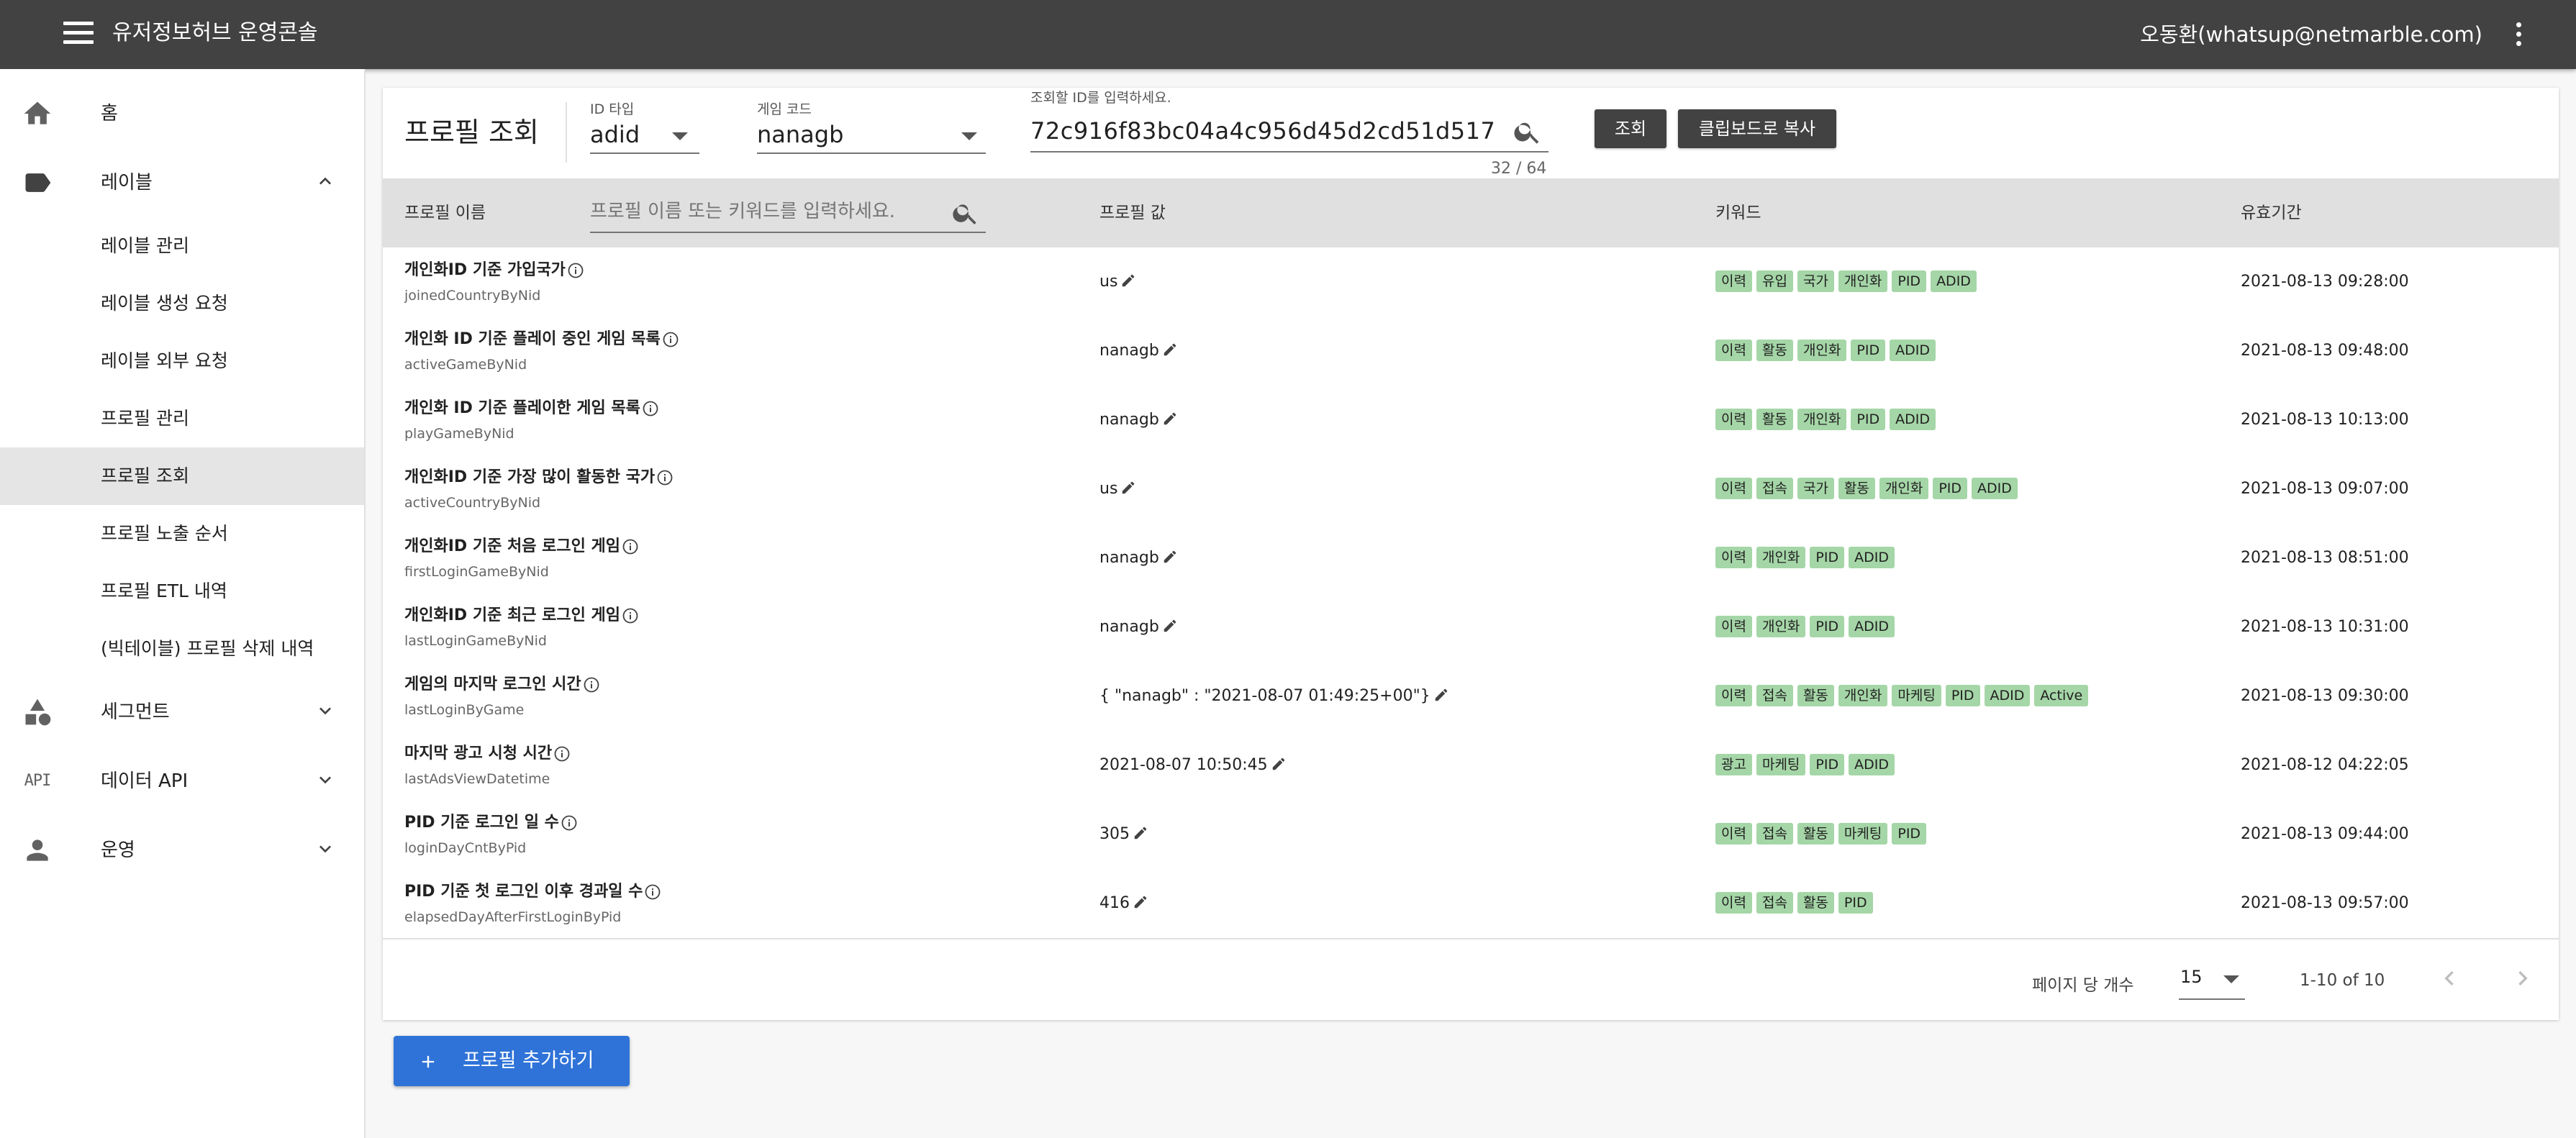 Image resolution: width=2576 pixels, height=1138 pixels. What do you see at coordinates (1274, 696) in the screenshot?
I see `profile-value: { "nanagb" : "2021-08-07 01:49:25+00"}` at bounding box center [1274, 696].